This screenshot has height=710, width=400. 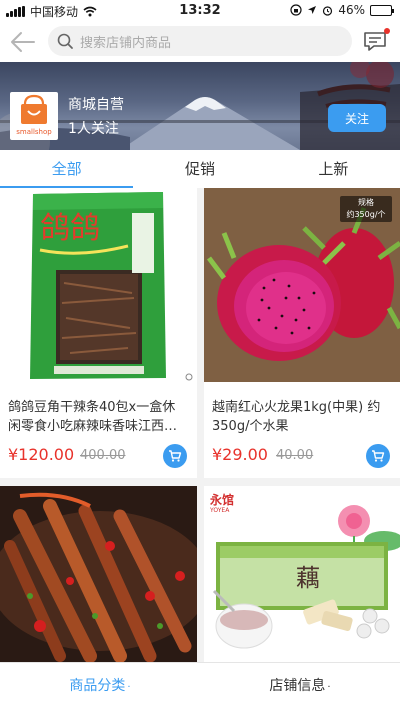 I want to click on lotus-powder-image: 永馆 YOYEA 藕, so click(x=302, y=574).